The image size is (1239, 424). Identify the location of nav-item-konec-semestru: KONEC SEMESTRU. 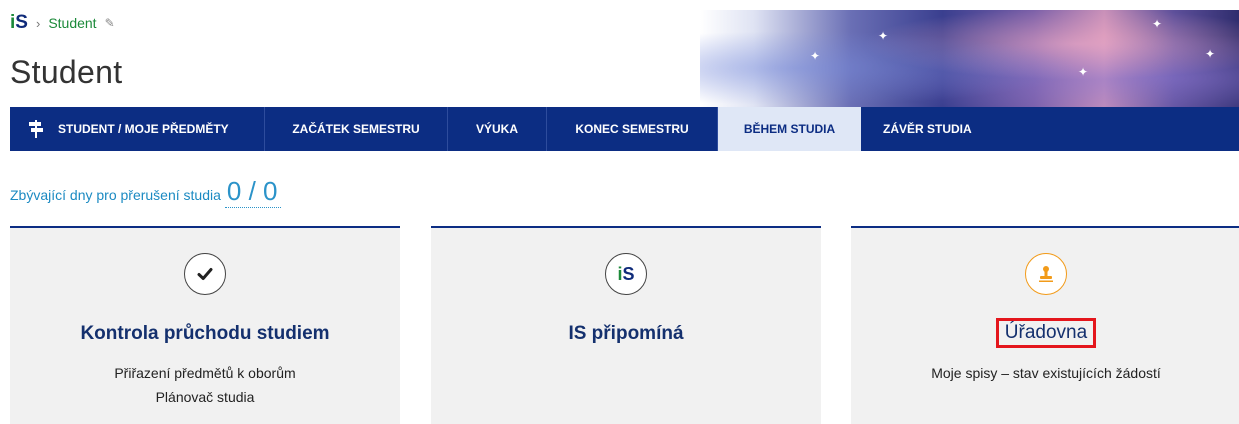
(632, 129).